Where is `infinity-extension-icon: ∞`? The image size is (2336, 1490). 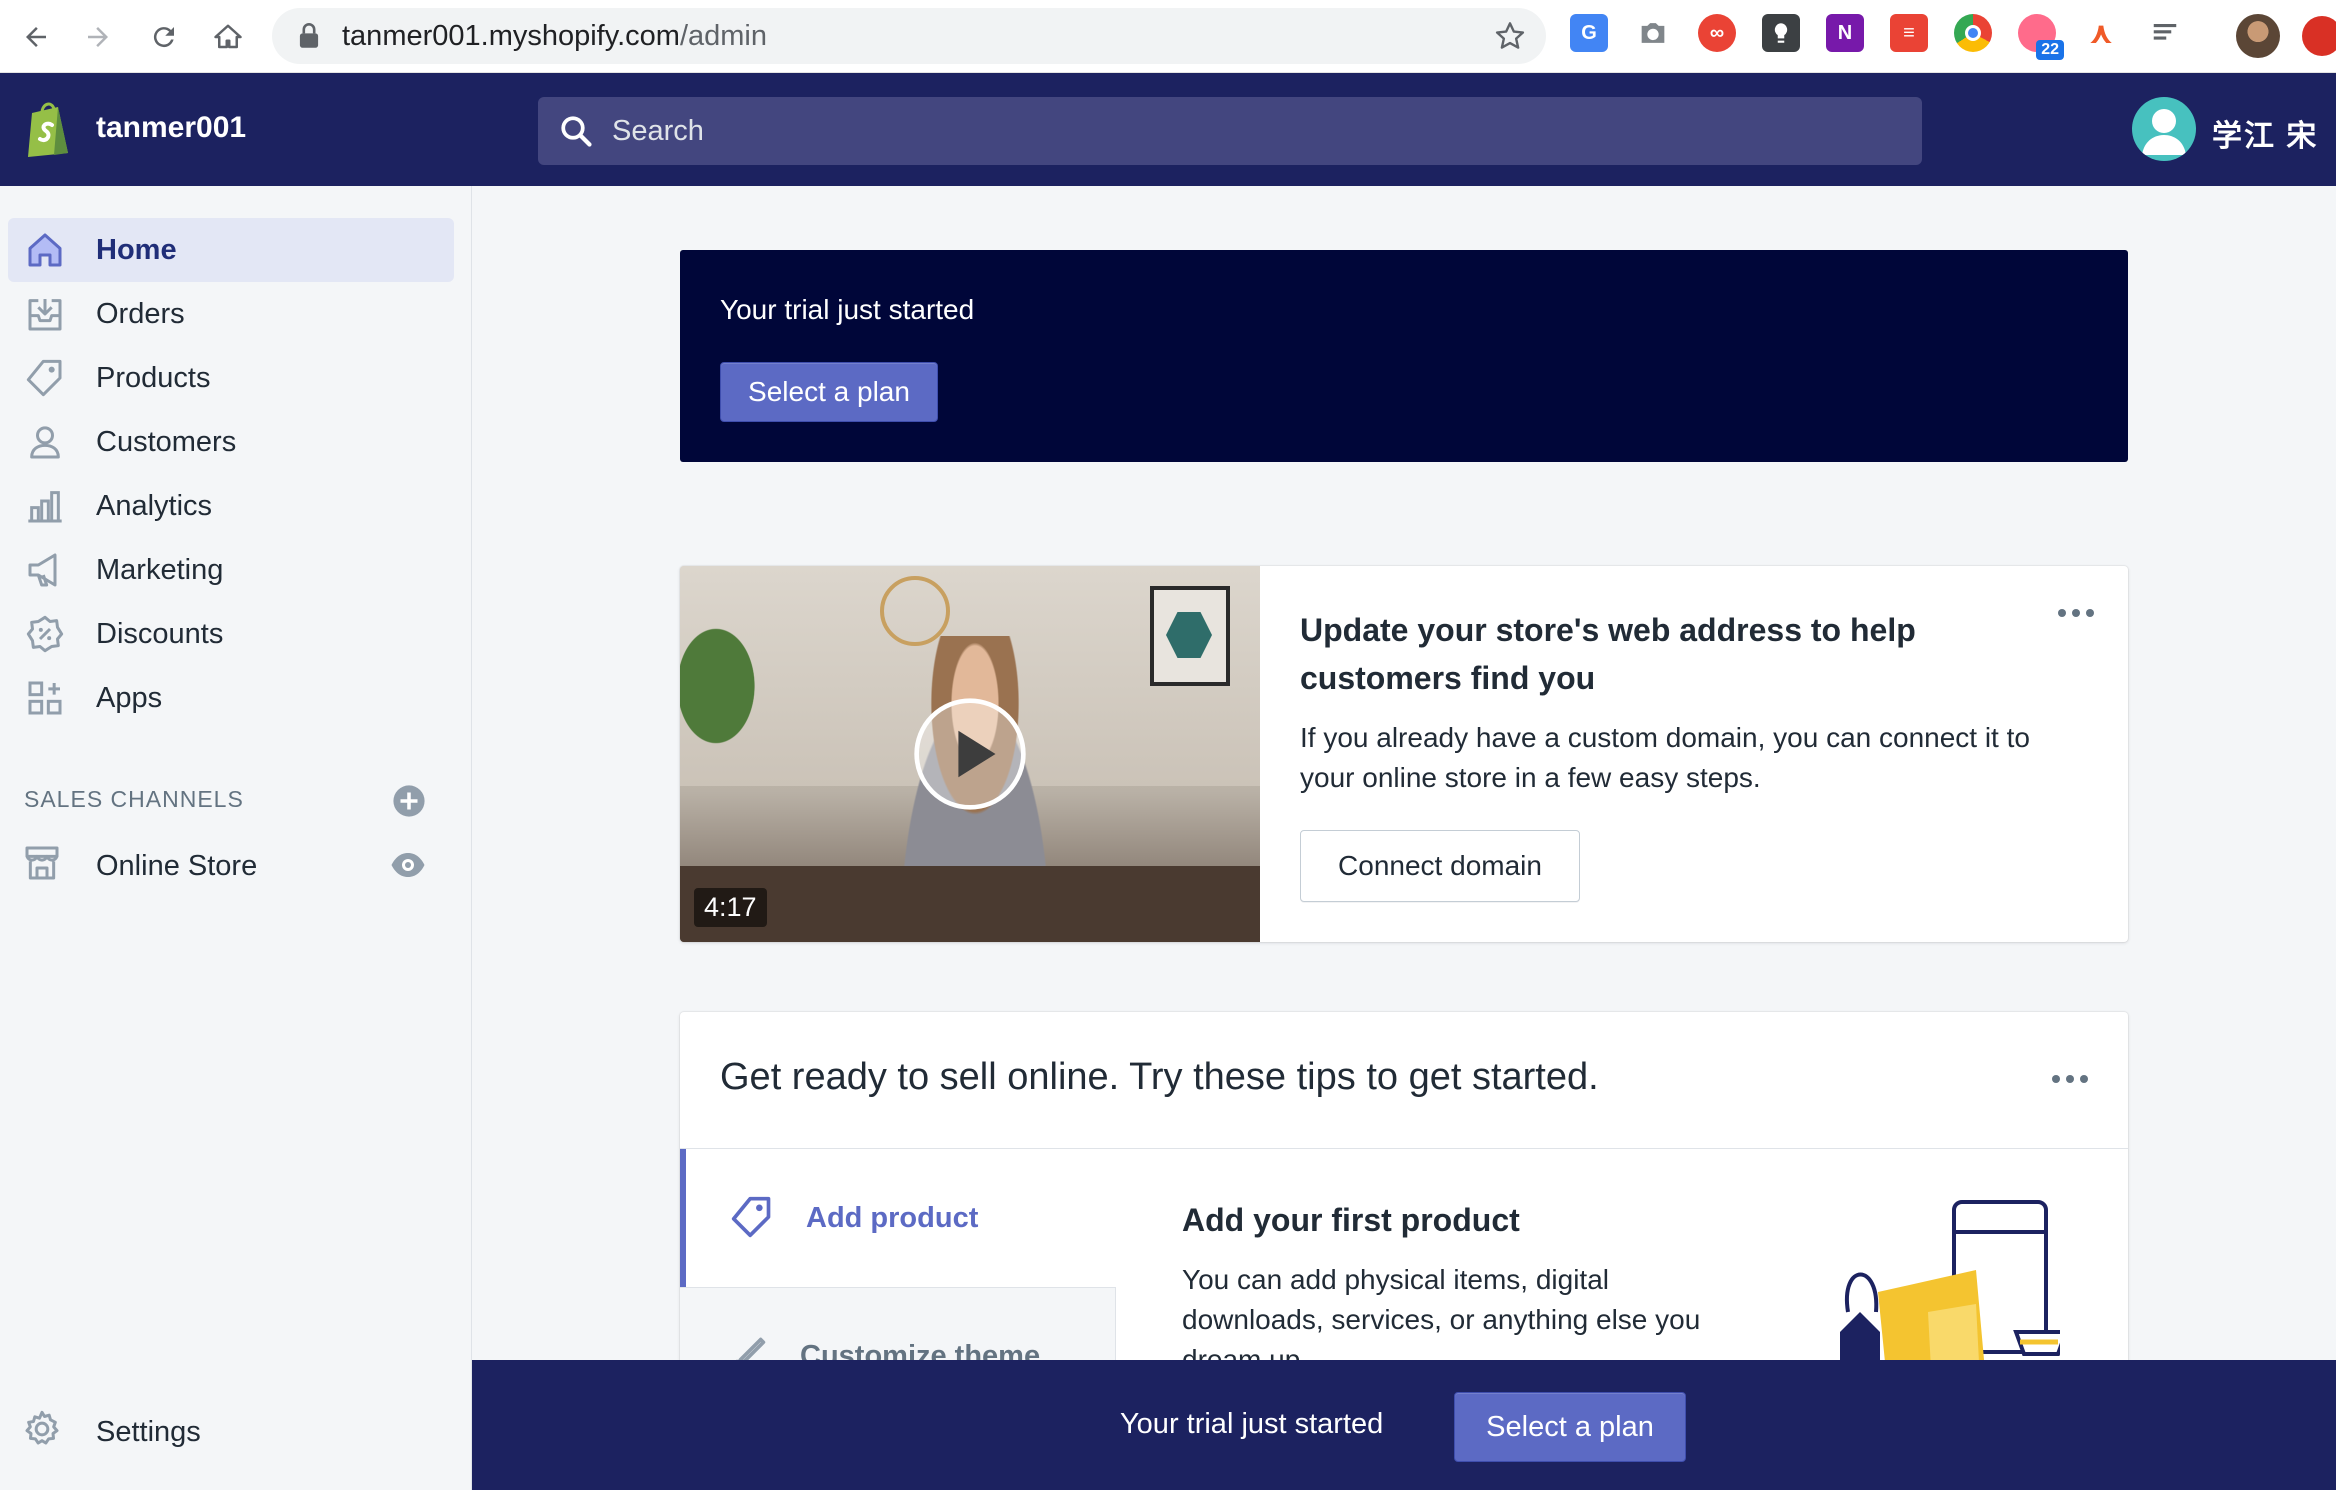
infinity-extension-icon: ∞ is located at coordinates (1717, 33).